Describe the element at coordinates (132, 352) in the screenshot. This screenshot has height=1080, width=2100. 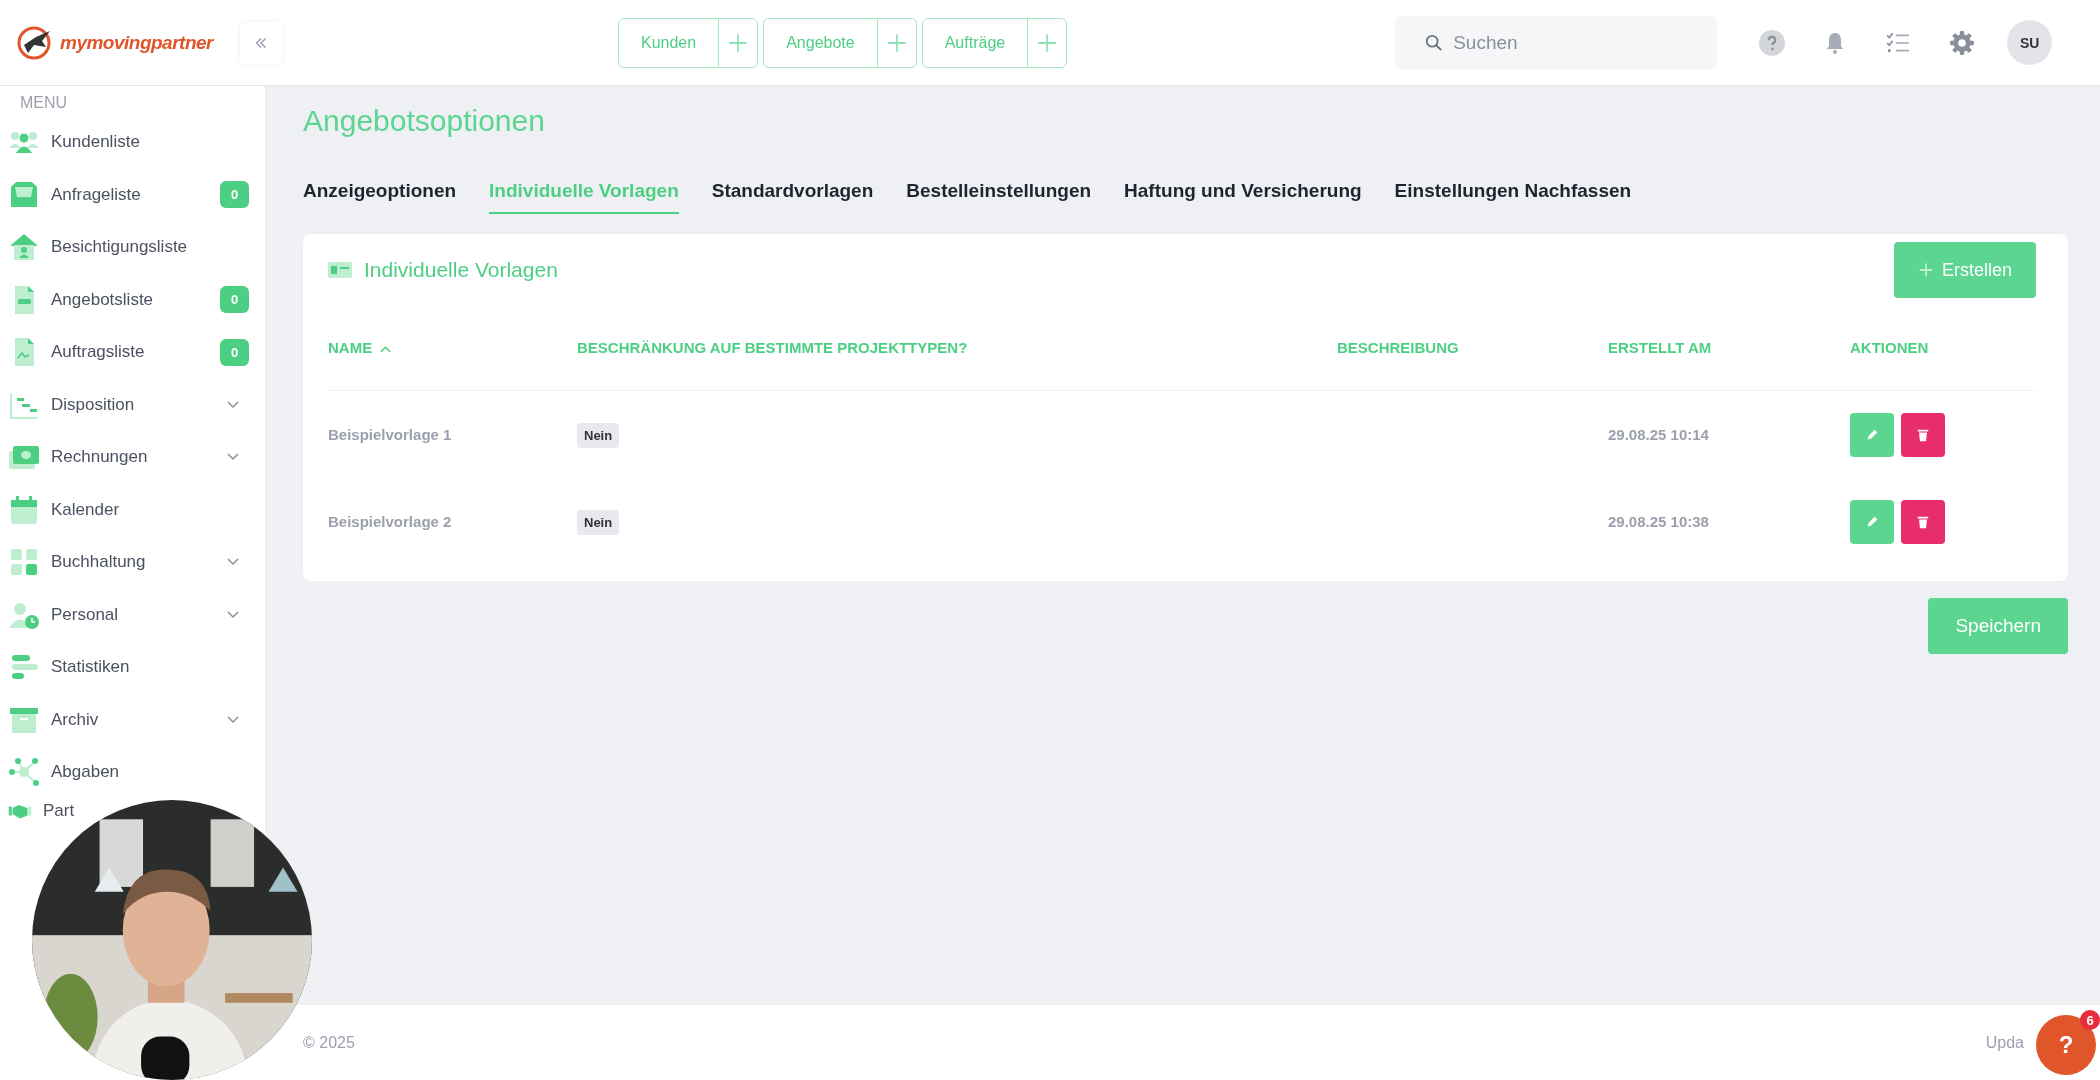
I see `sidebar-item: Auftragsliste 0` at that location.